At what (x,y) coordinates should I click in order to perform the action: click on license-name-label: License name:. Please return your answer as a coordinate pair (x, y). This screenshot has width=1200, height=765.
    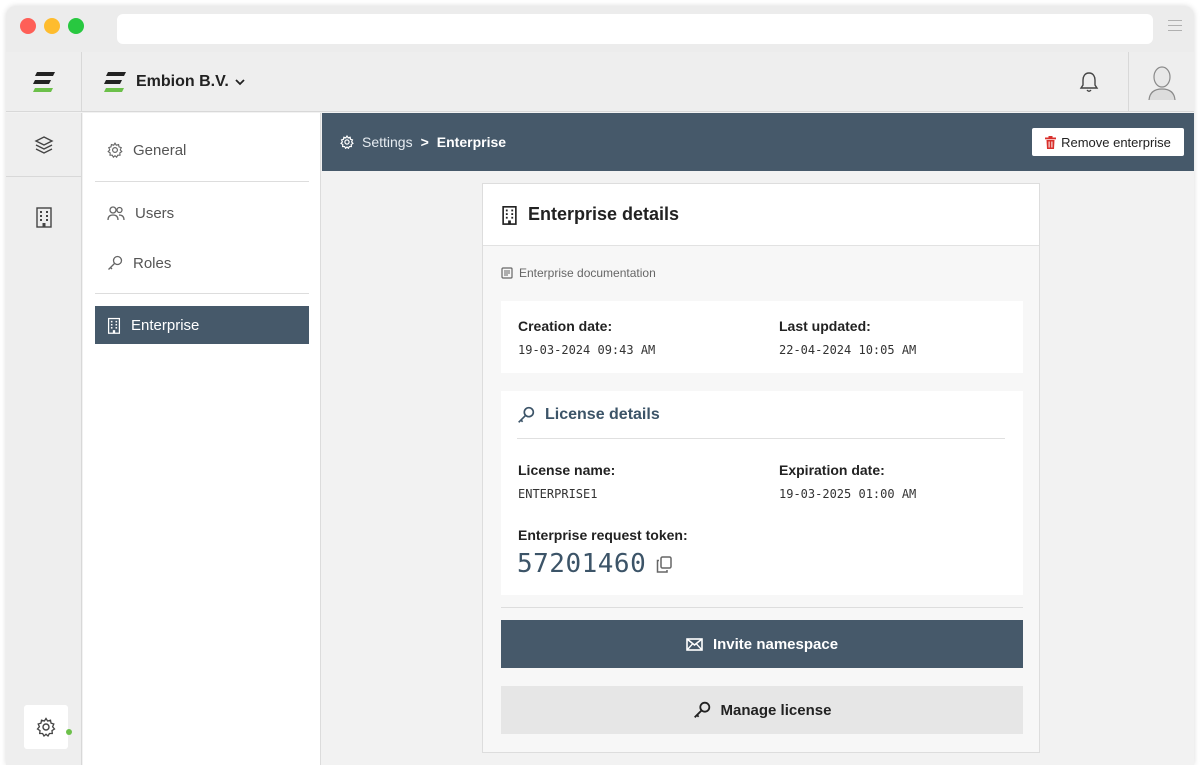
    Looking at the image, I should click on (567, 470).